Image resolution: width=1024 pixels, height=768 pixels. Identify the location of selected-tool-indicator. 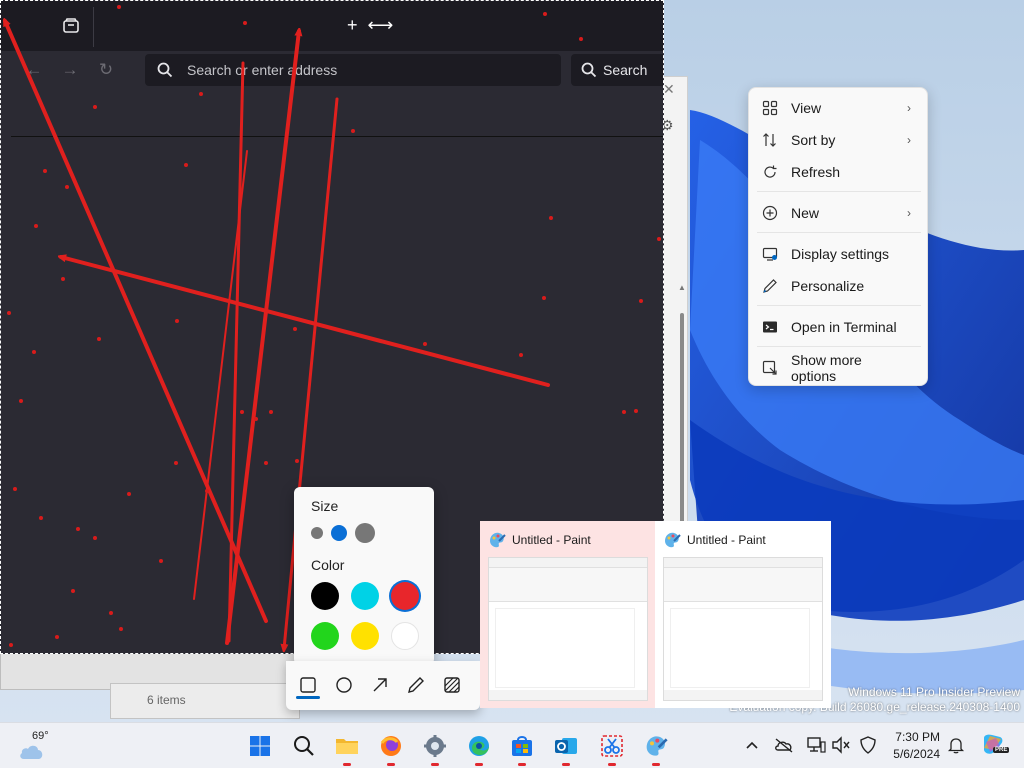
(308, 697).